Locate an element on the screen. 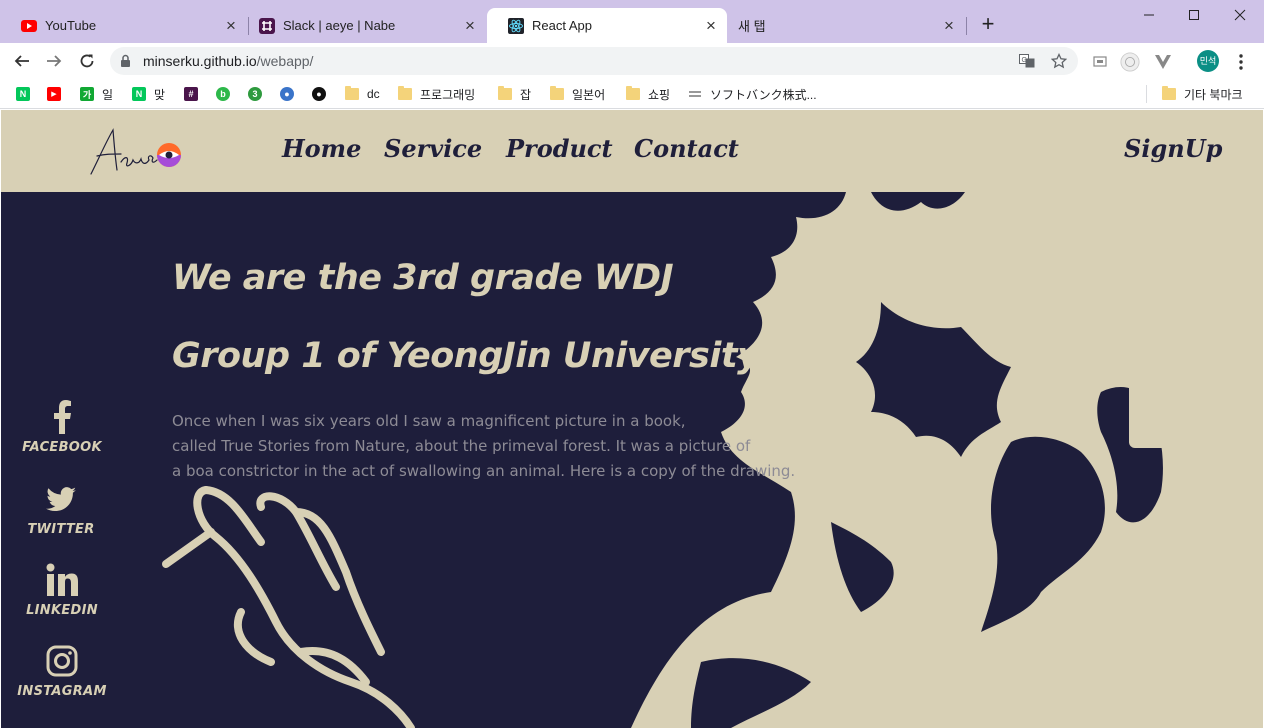  site-header: Home Service Product Contact SignUp is located at coordinates (632, 151).